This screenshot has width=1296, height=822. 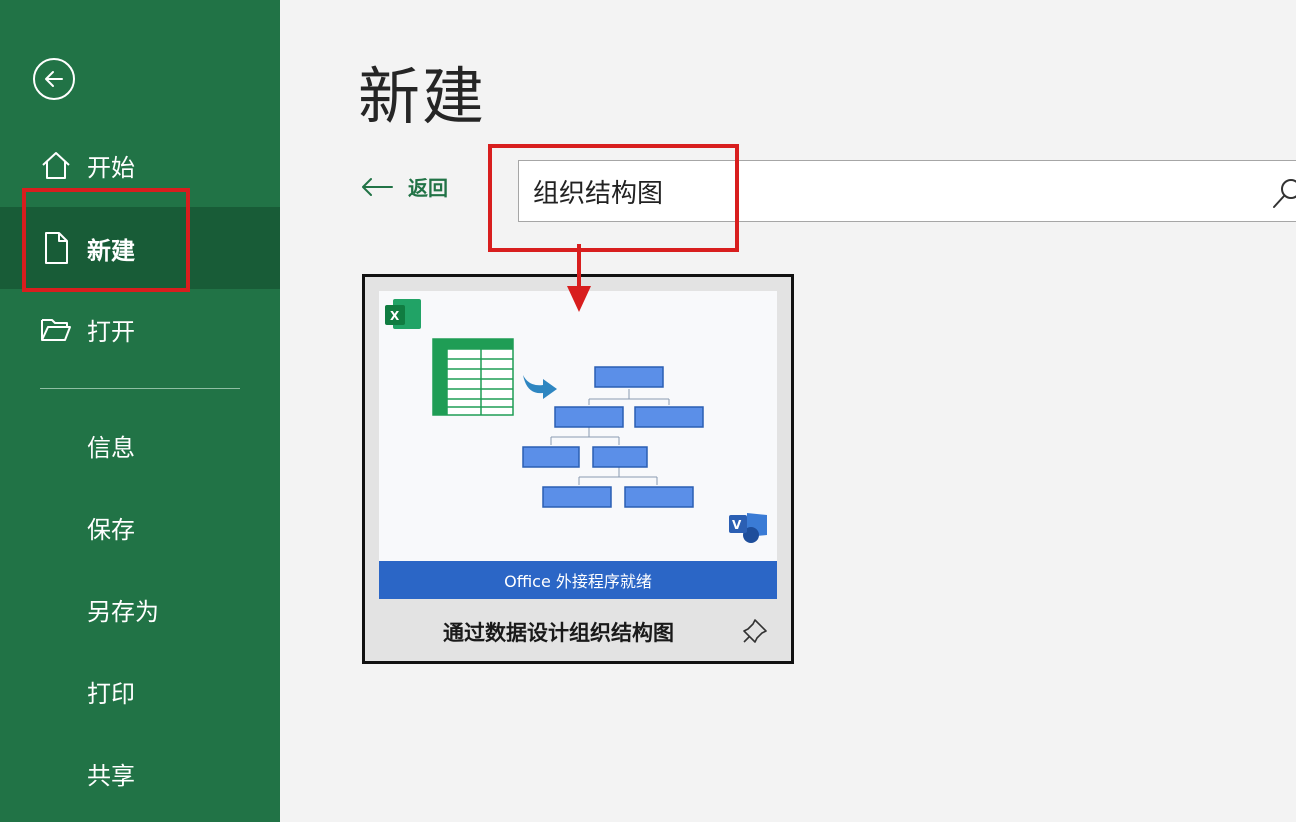 I want to click on back-arrow-circle-icon, so click(x=54, y=79).